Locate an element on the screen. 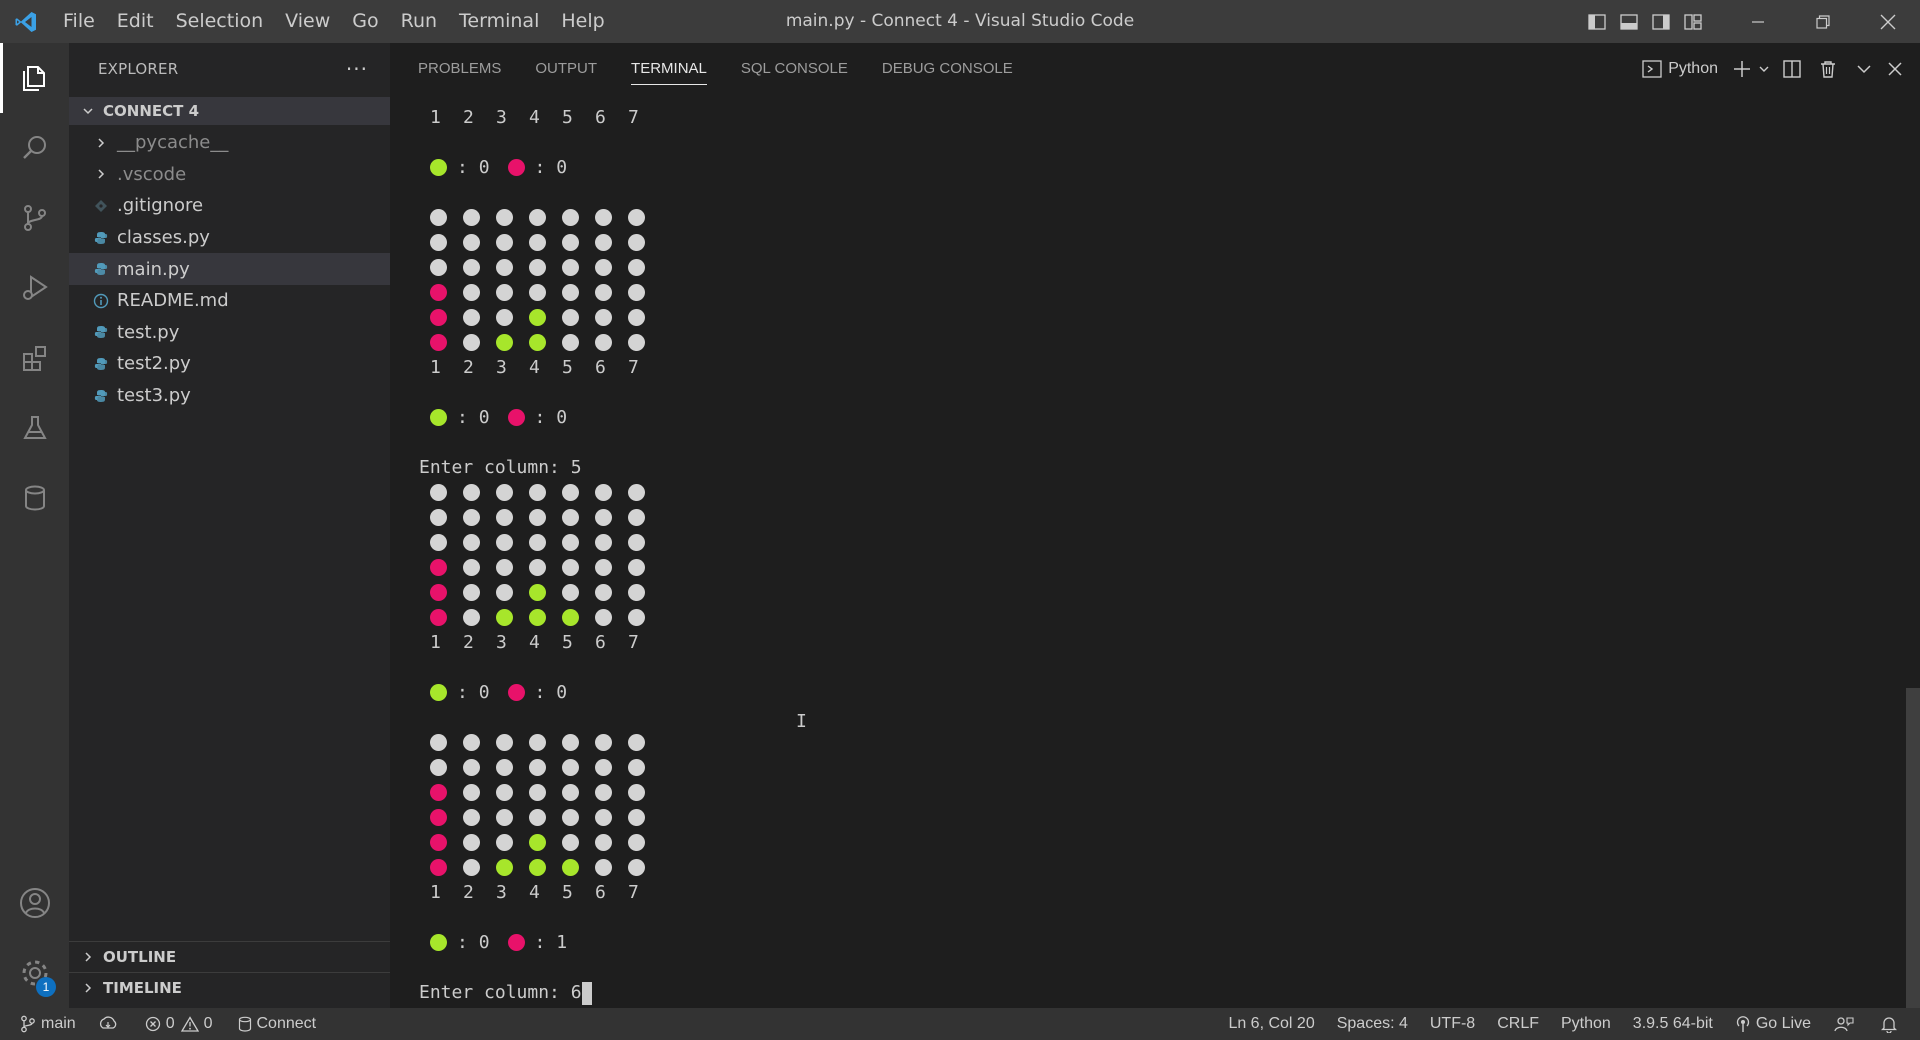 This screenshot has width=1920, height=1040. language-mode: Python is located at coordinates (1586, 1024).